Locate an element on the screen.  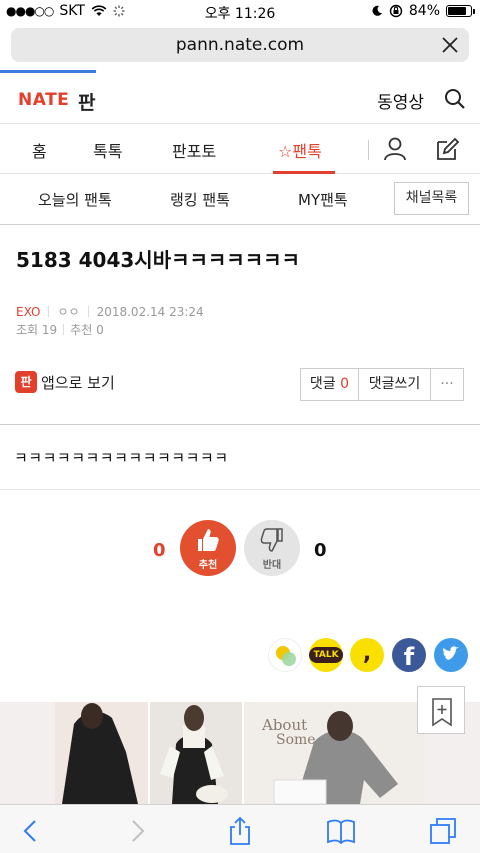
downvote-button: 반대 is located at coordinates (272, 548).